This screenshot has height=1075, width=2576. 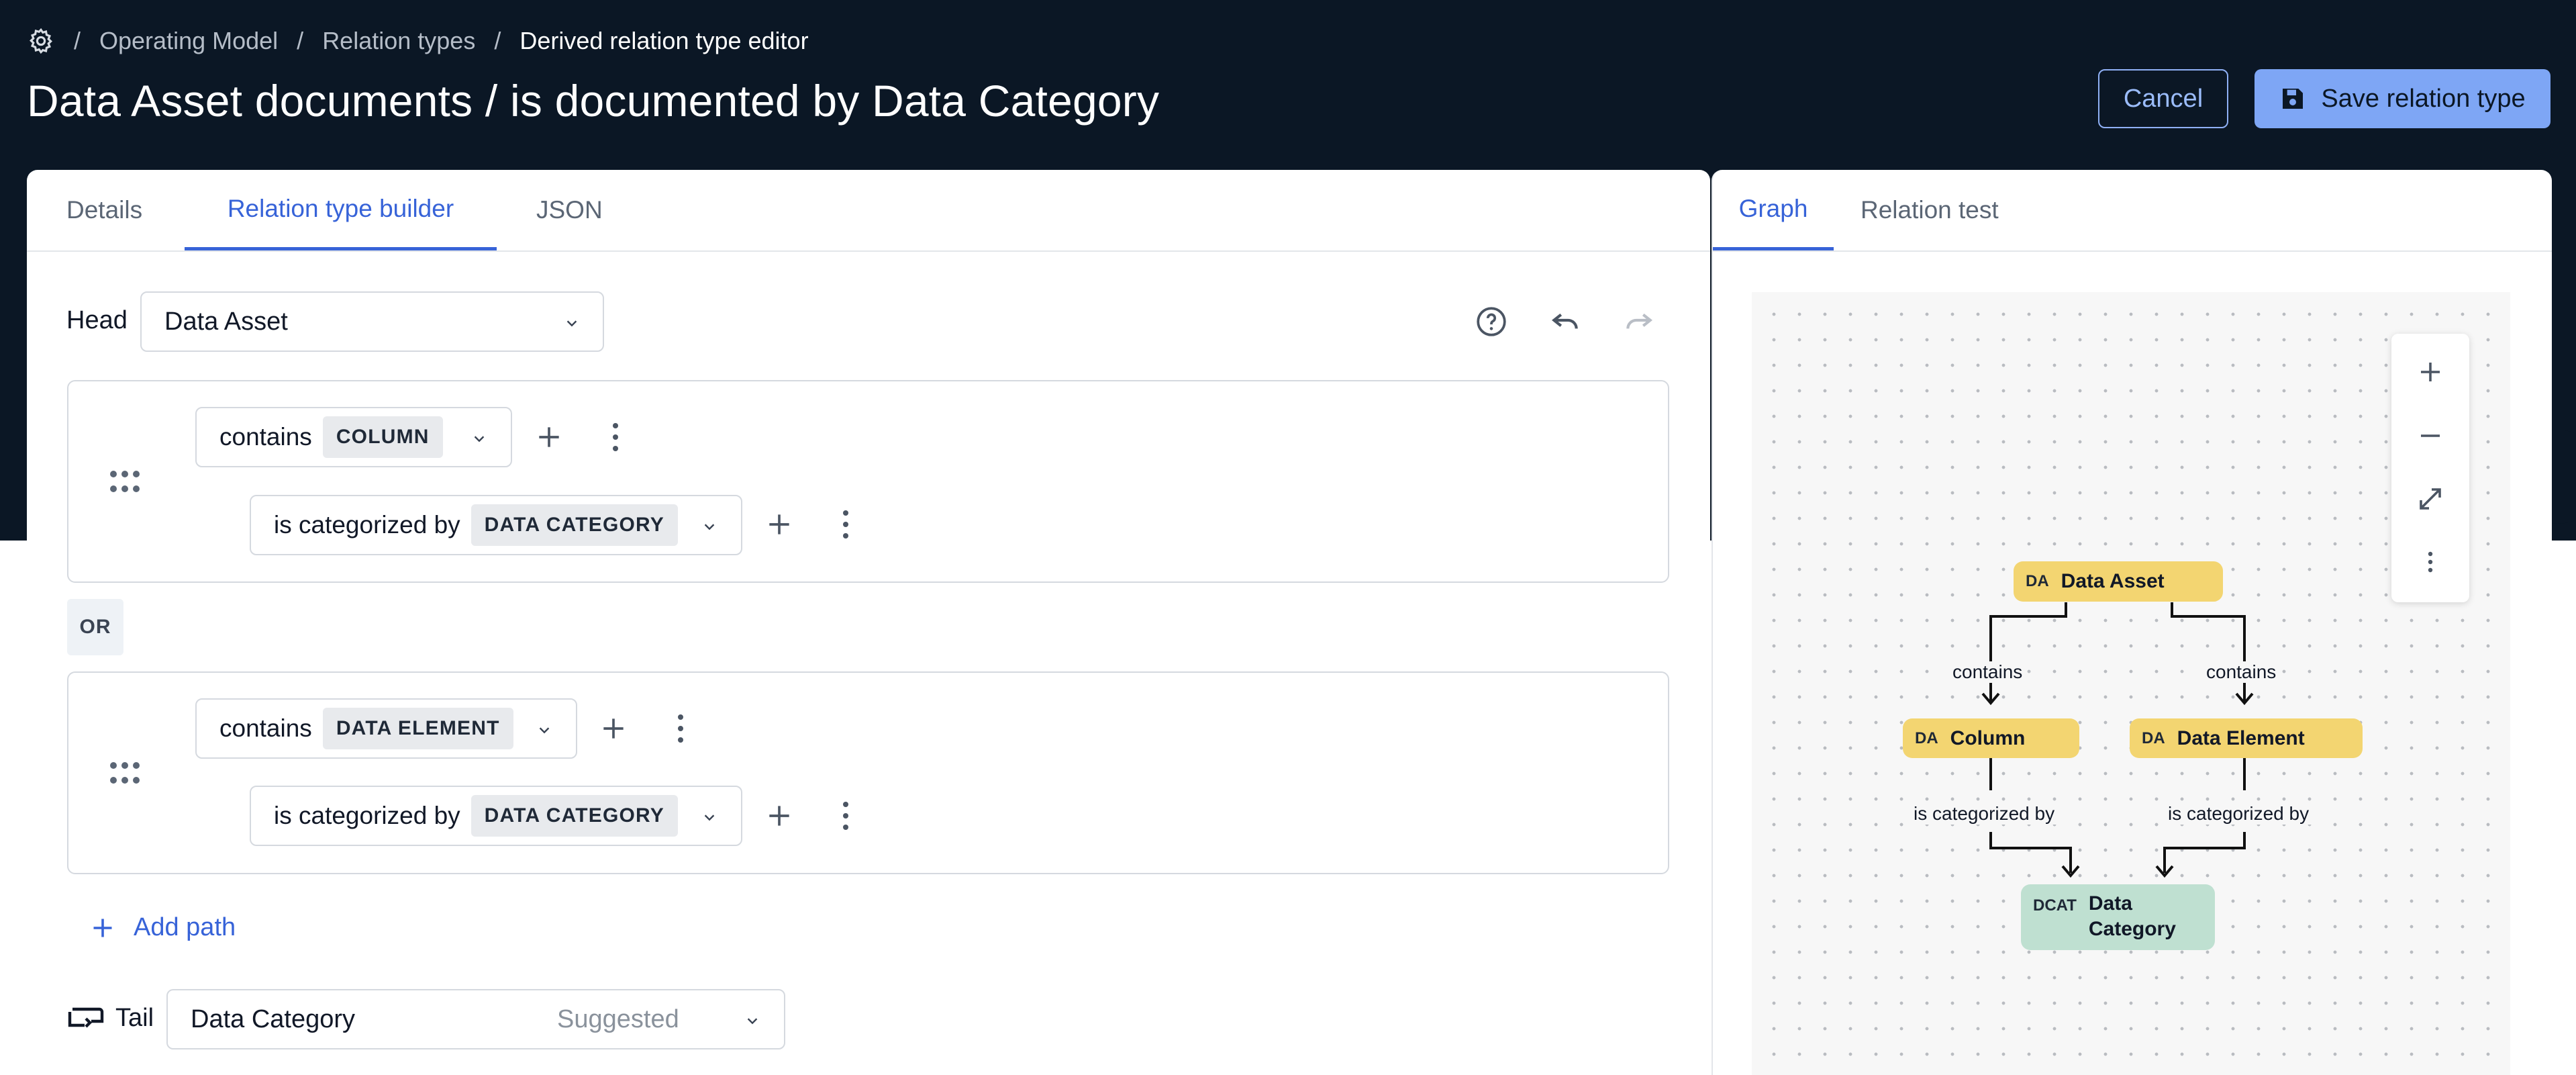 I want to click on node-label: Data Category, so click(x=2132, y=916).